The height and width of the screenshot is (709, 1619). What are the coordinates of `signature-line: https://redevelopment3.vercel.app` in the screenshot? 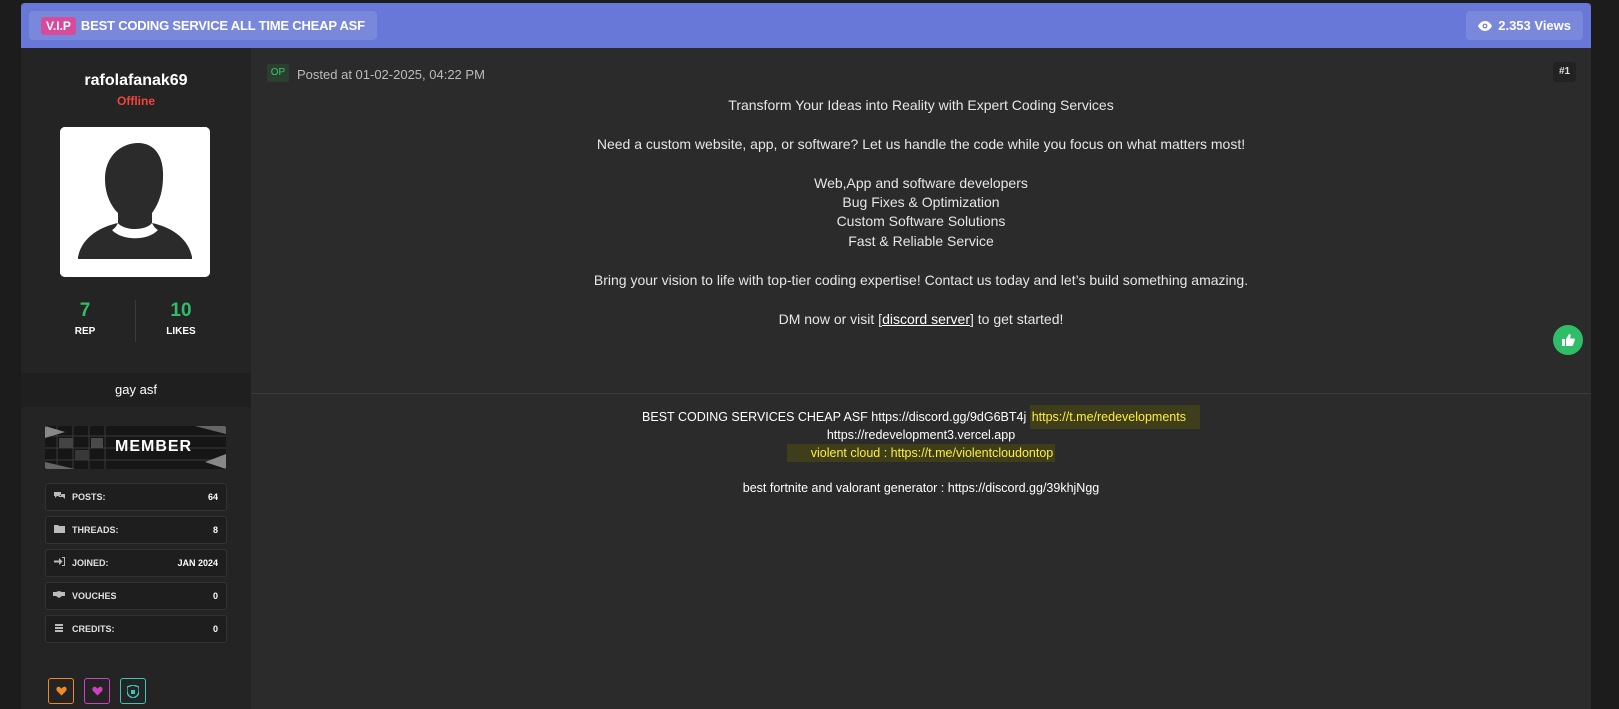 It's located at (921, 435).